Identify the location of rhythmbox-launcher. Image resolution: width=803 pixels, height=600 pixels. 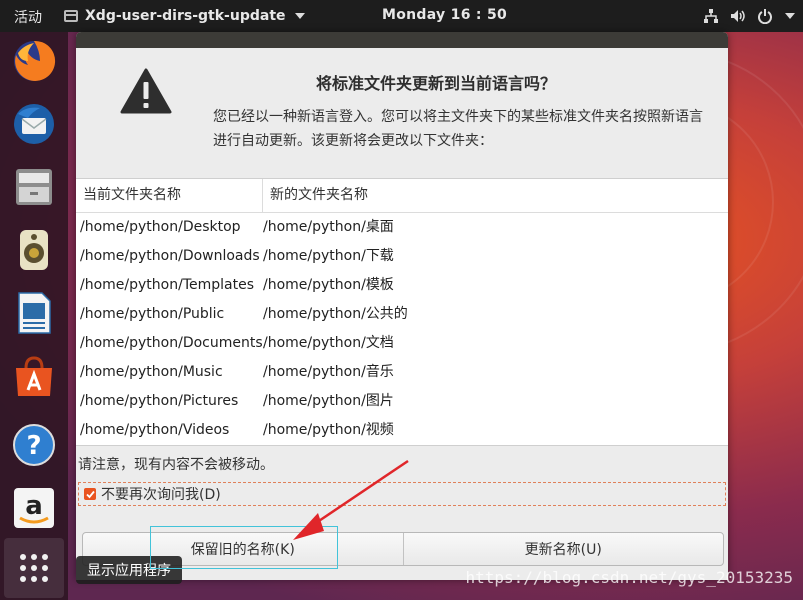
(34, 250).